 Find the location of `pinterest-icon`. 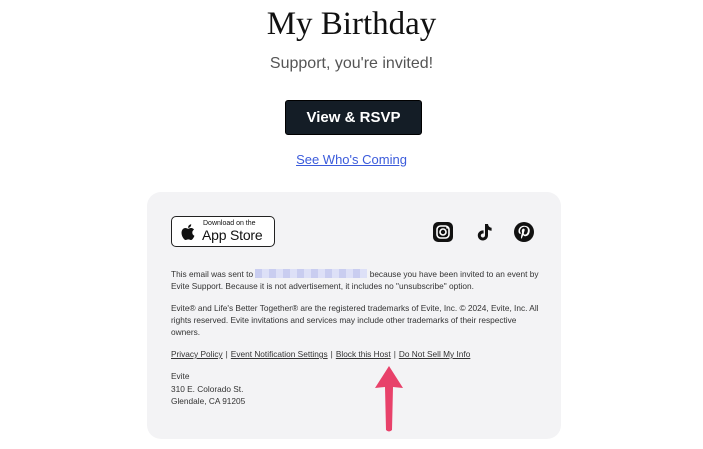

pinterest-icon is located at coordinates (524, 232).